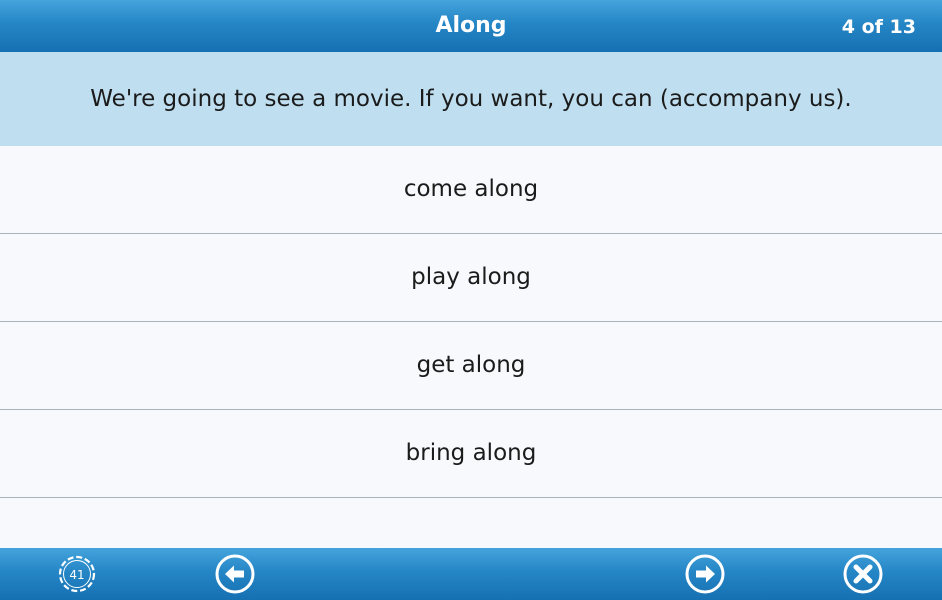  What do you see at coordinates (471, 366) in the screenshot?
I see `answer-option-3: get along` at bounding box center [471, 366].